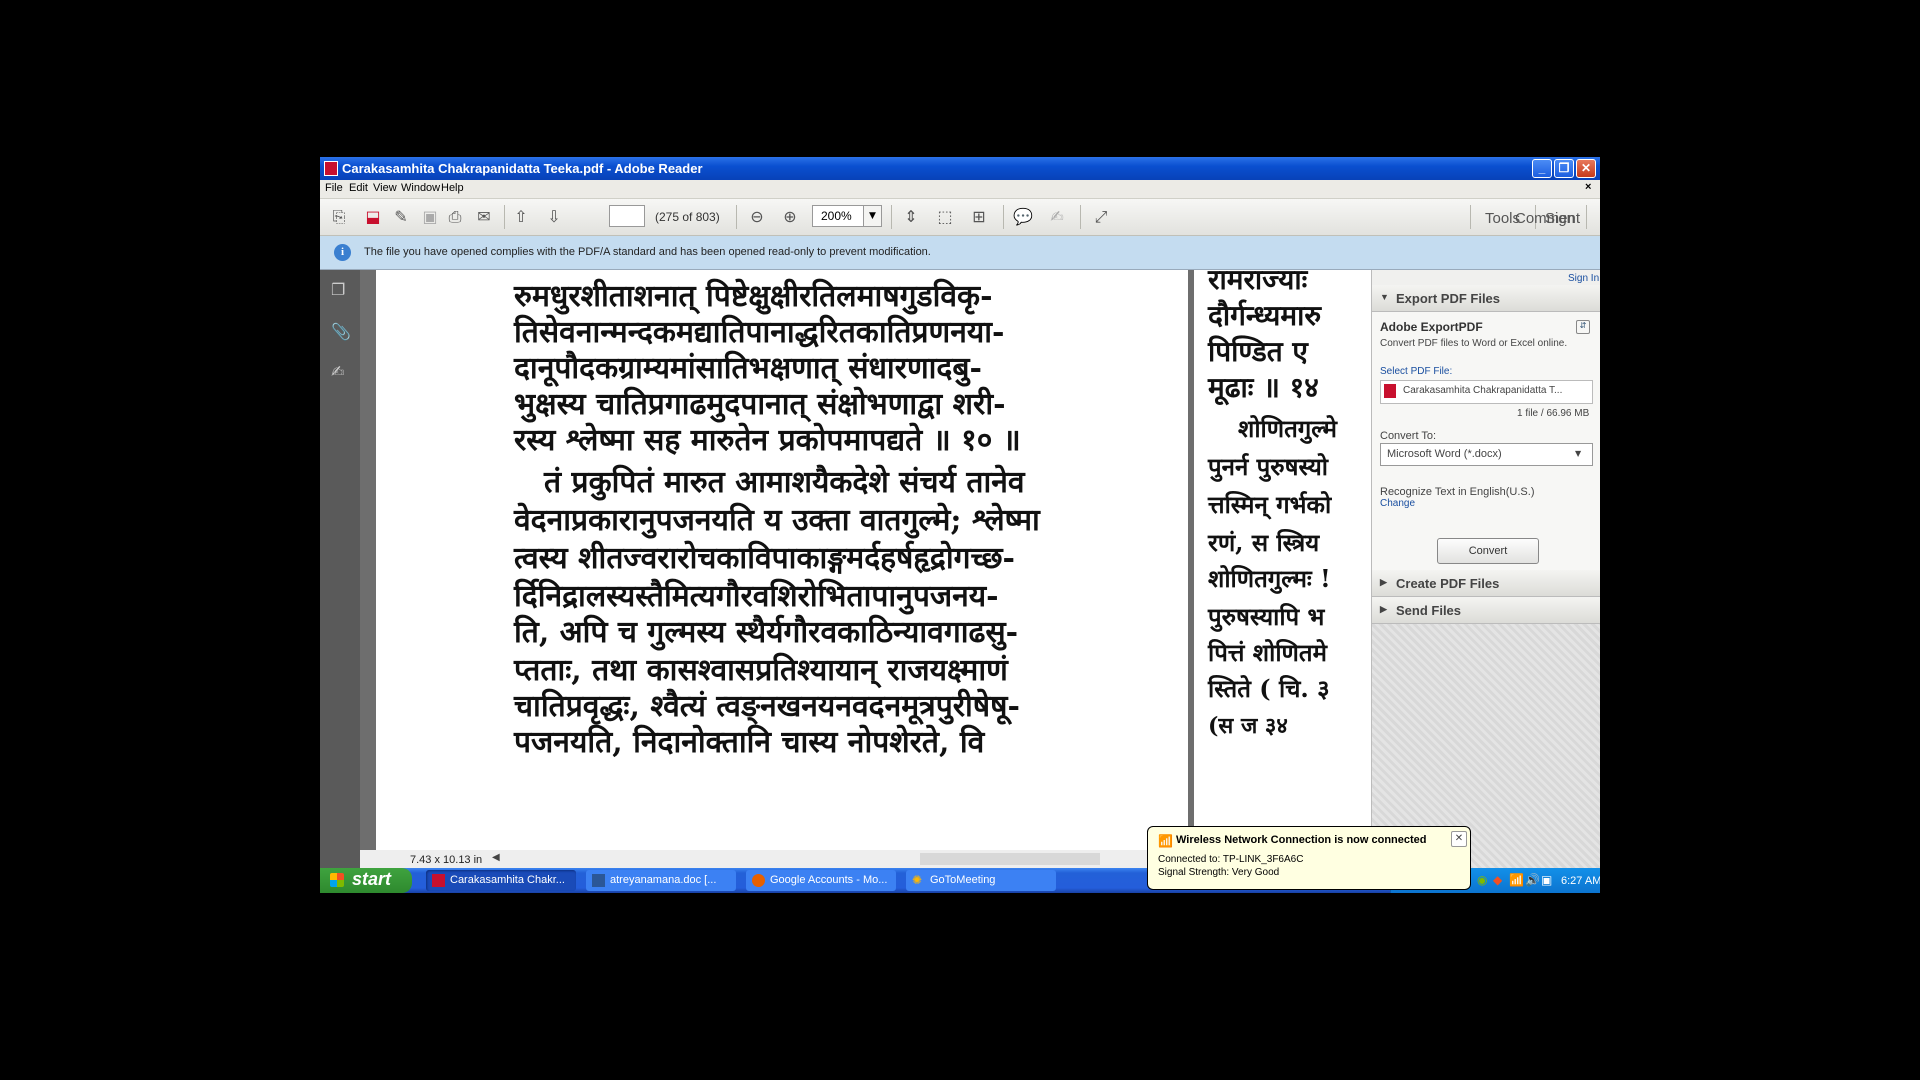  I want to click on page-layout-icon: ⊞, so click(979, 217).